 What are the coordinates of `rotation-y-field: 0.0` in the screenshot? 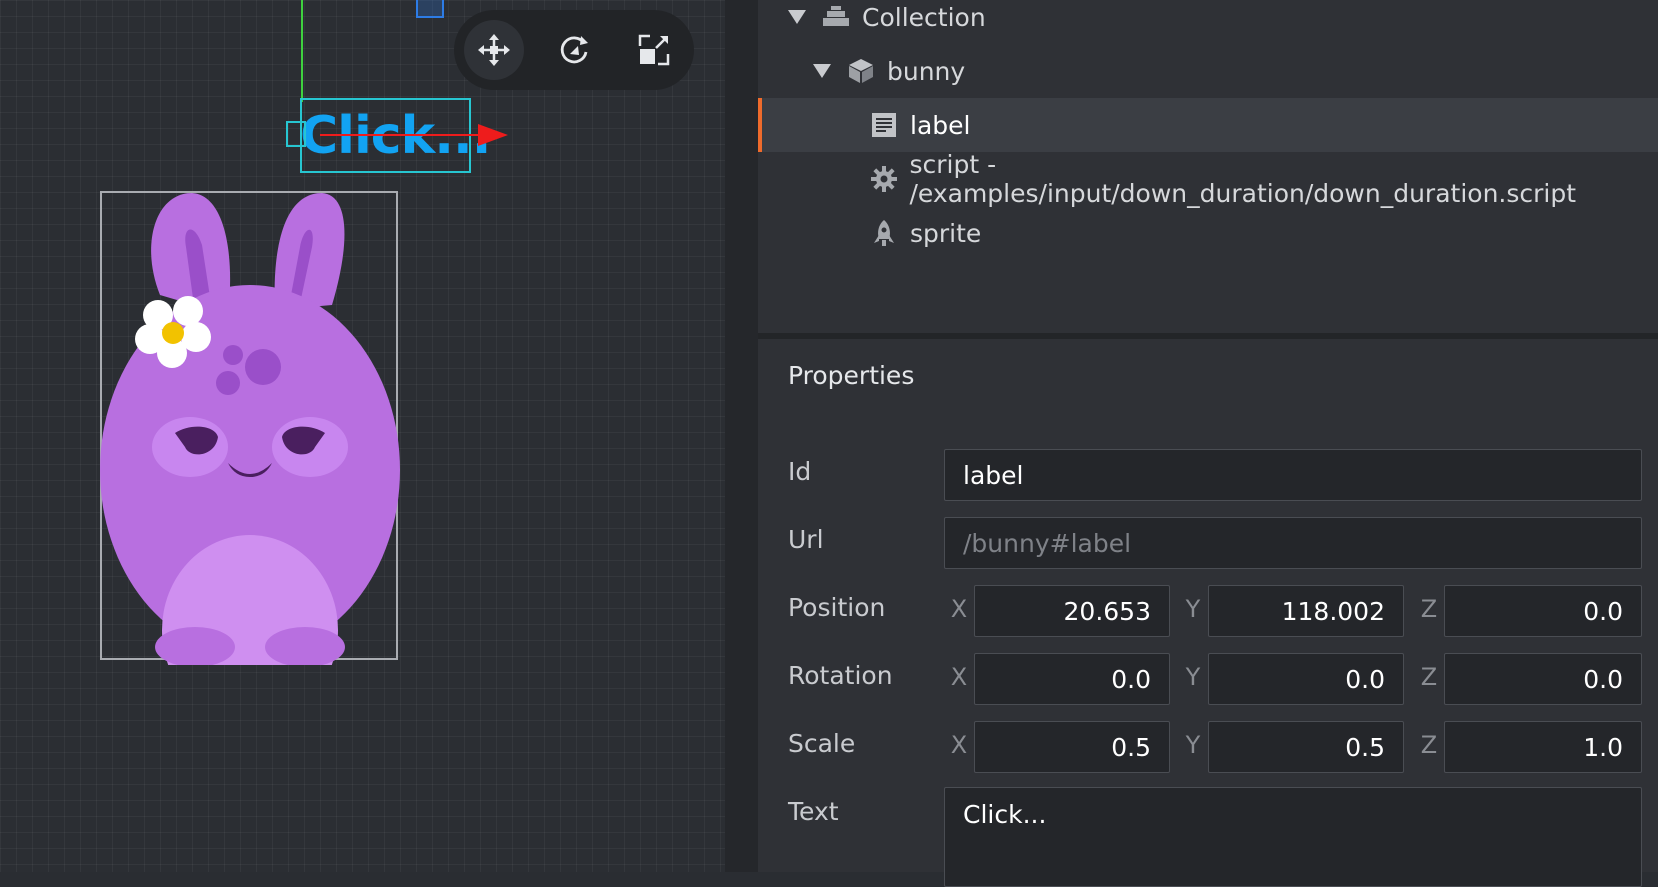 It's located at (1306, 679).